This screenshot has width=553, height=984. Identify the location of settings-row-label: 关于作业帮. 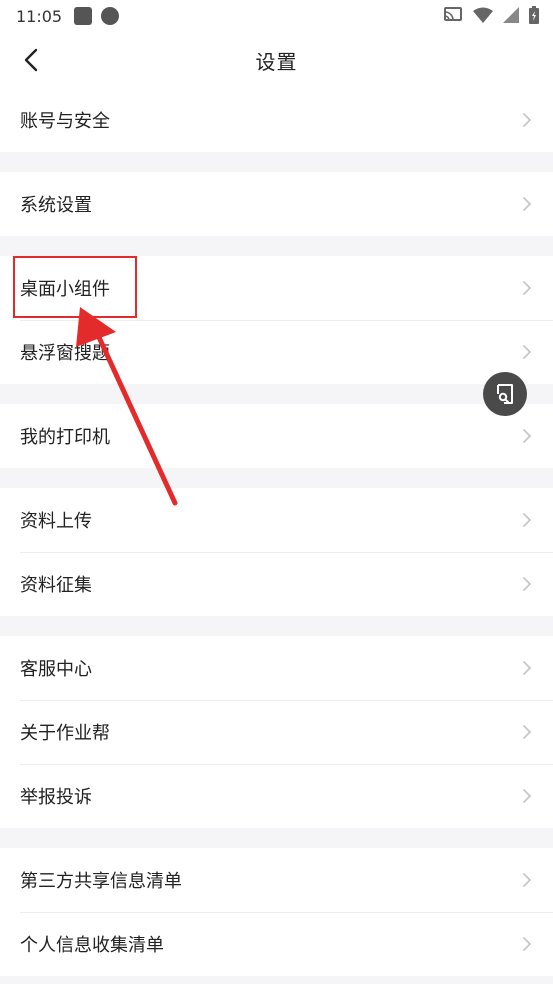
(65, 733).